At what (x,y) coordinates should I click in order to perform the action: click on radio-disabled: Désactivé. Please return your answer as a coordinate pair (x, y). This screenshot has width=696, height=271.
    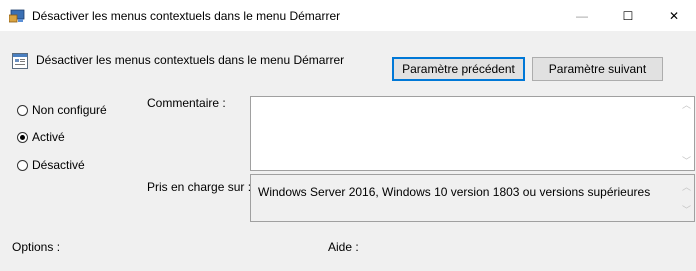
    Looking at the image, I should click on (51, 165).